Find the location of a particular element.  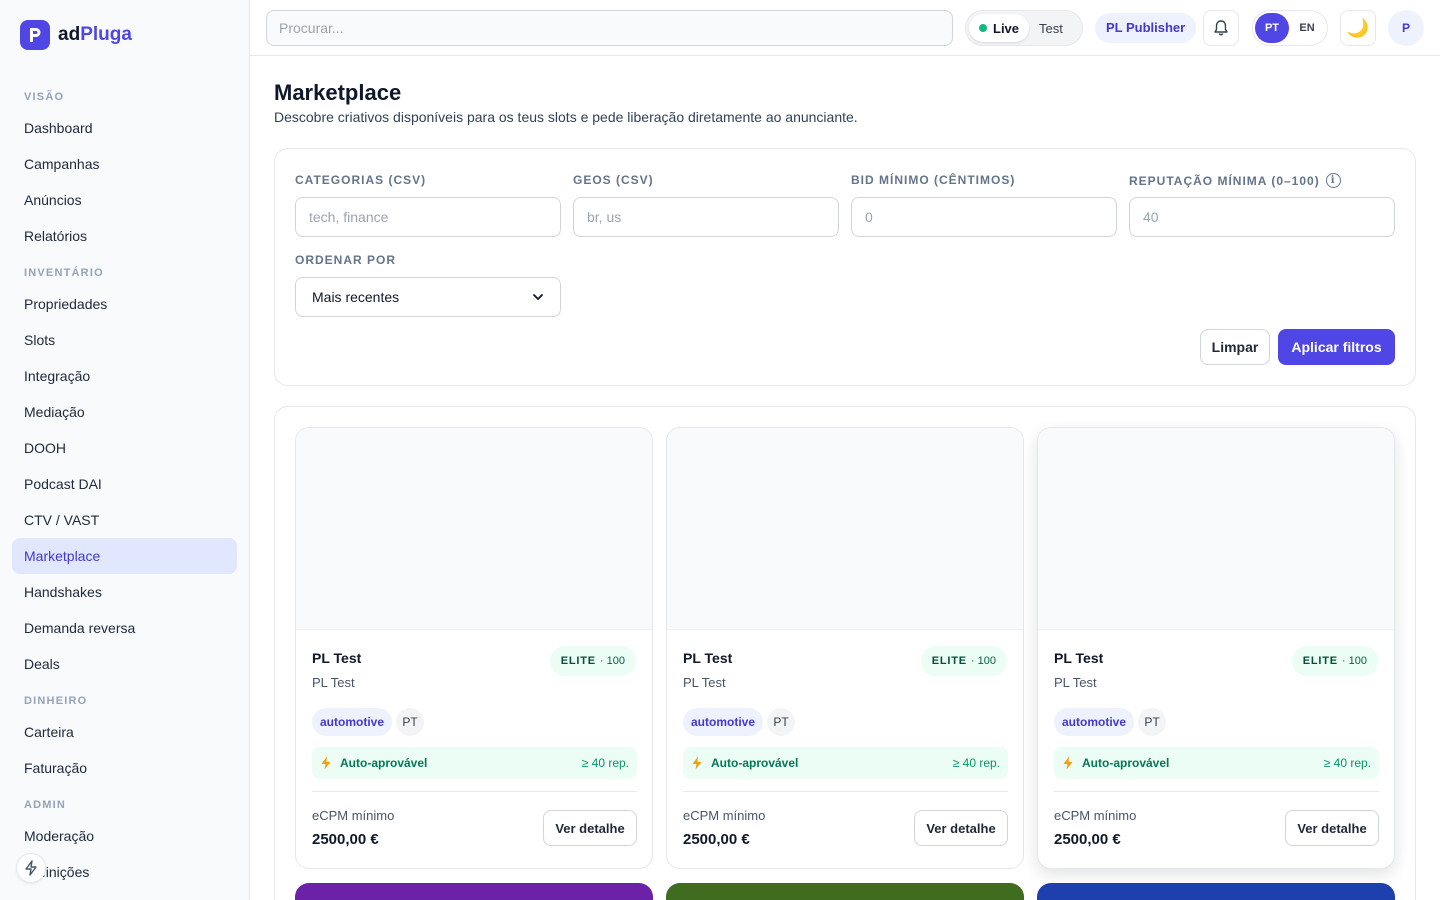

moon-icon: 🌙 is located at coordinates (1358, 27).